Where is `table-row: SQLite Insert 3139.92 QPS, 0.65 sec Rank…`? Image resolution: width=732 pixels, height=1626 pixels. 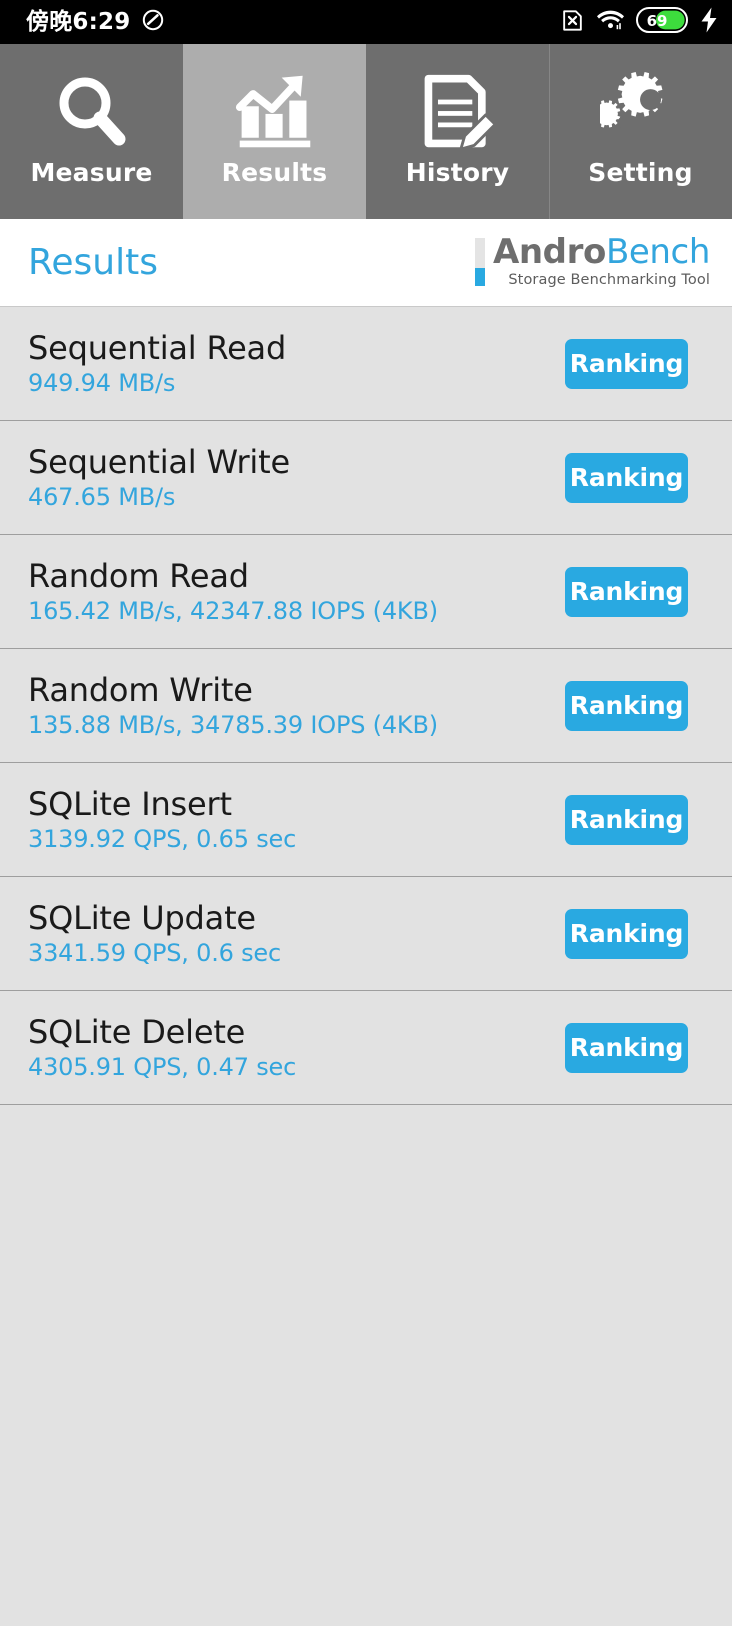 table-row: SQLite Insert 3139.92 QPS, 0.65 sec Rank… is located at coordinates (366, 820).